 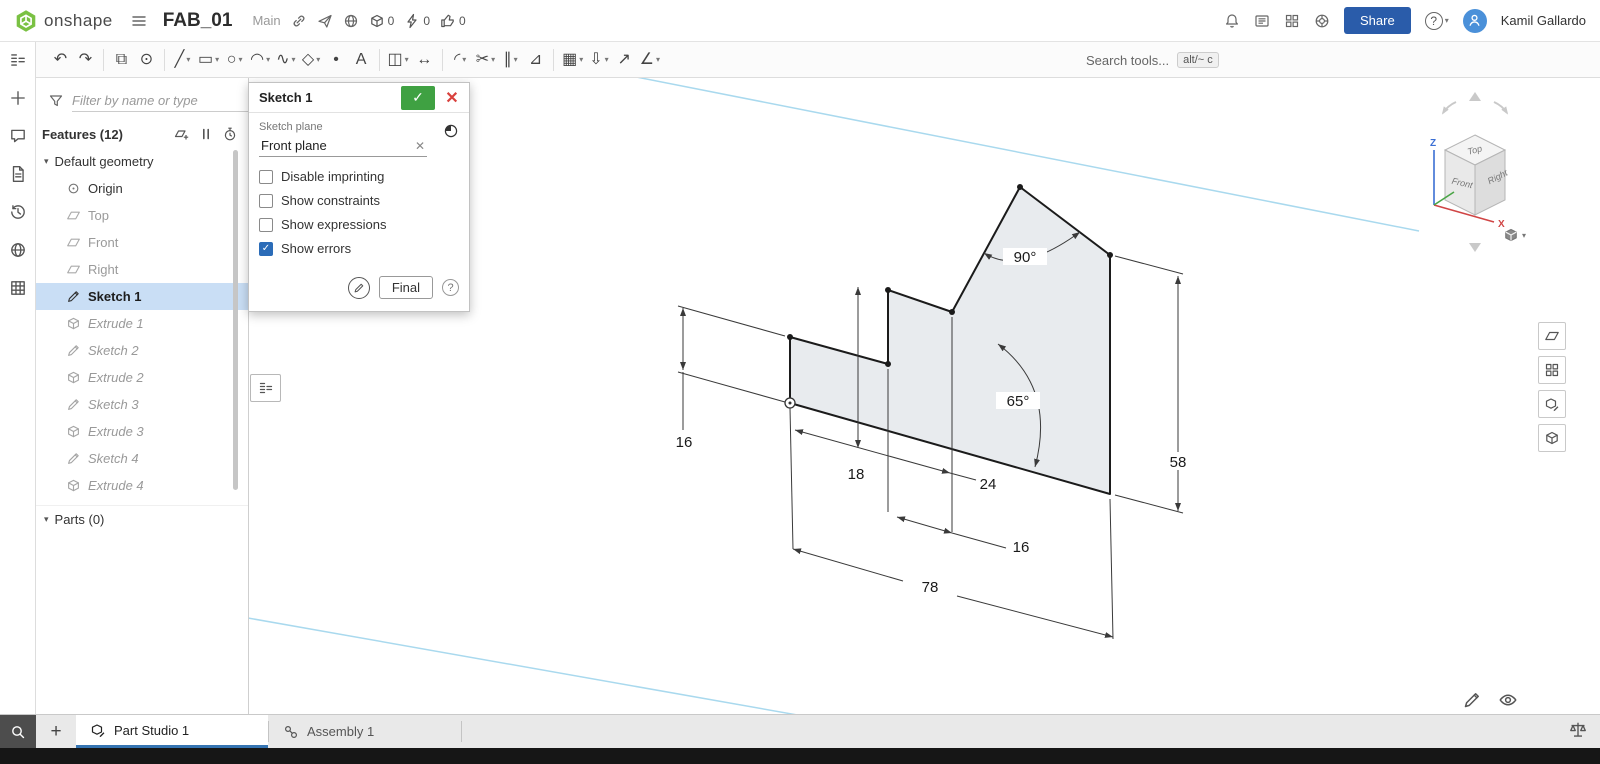 I want to click on partial-pie-icon, so click(x=451, y=131).